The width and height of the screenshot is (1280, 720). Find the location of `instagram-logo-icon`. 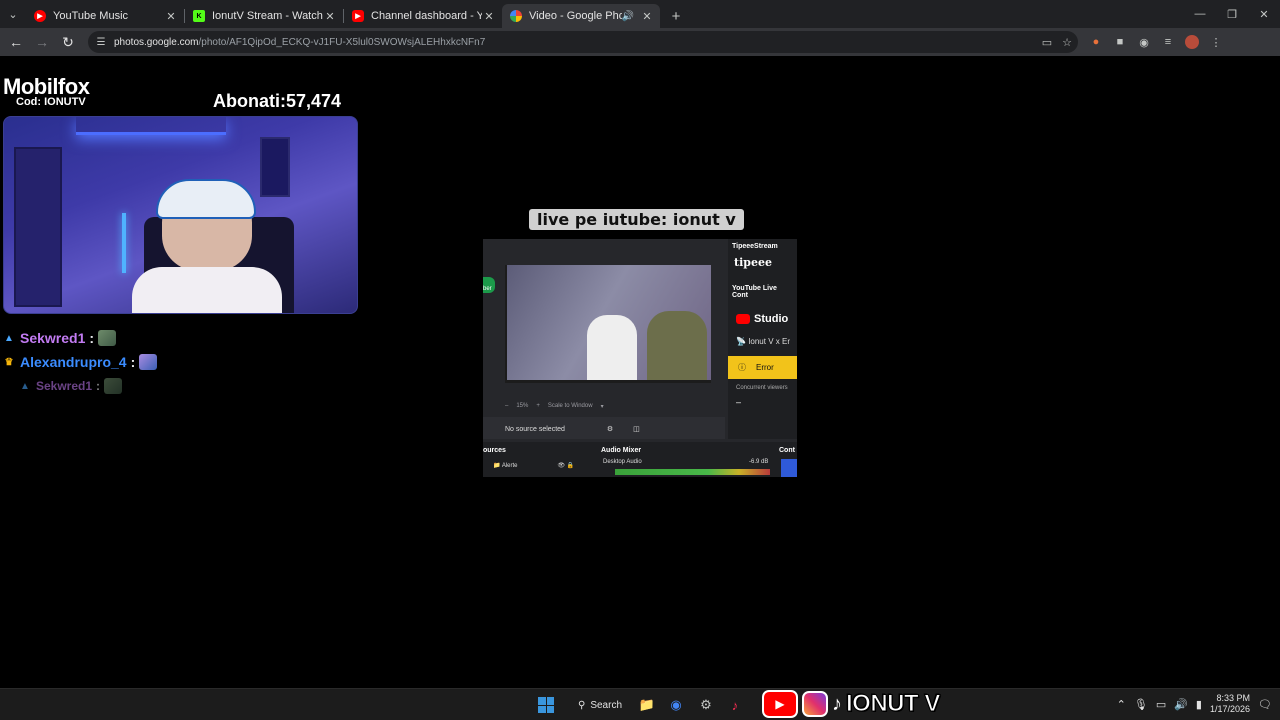

instagram-logo-icon is located at coordinates (815, 704).